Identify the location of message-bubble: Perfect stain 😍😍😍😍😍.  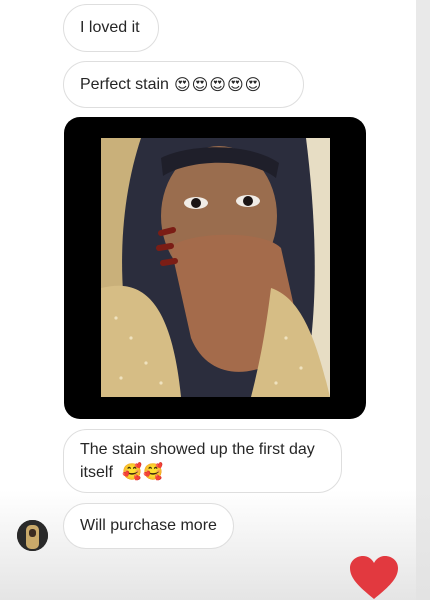
(183, 84).